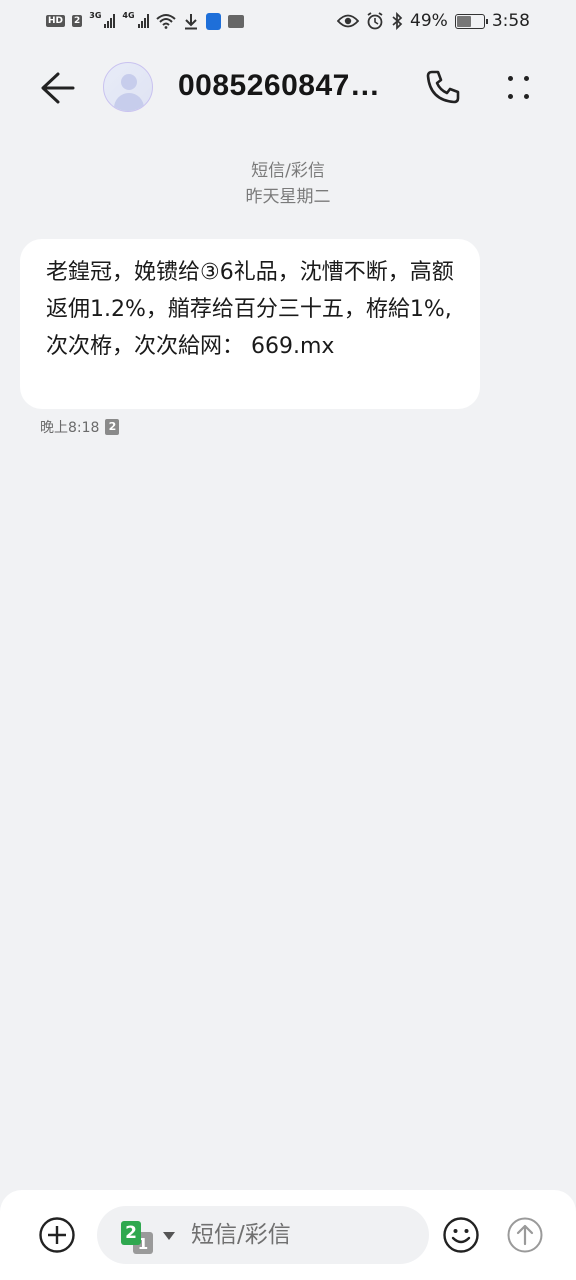 The image size is (576, 1280). I want to click on caret-down-icon, so click(169, 1236).